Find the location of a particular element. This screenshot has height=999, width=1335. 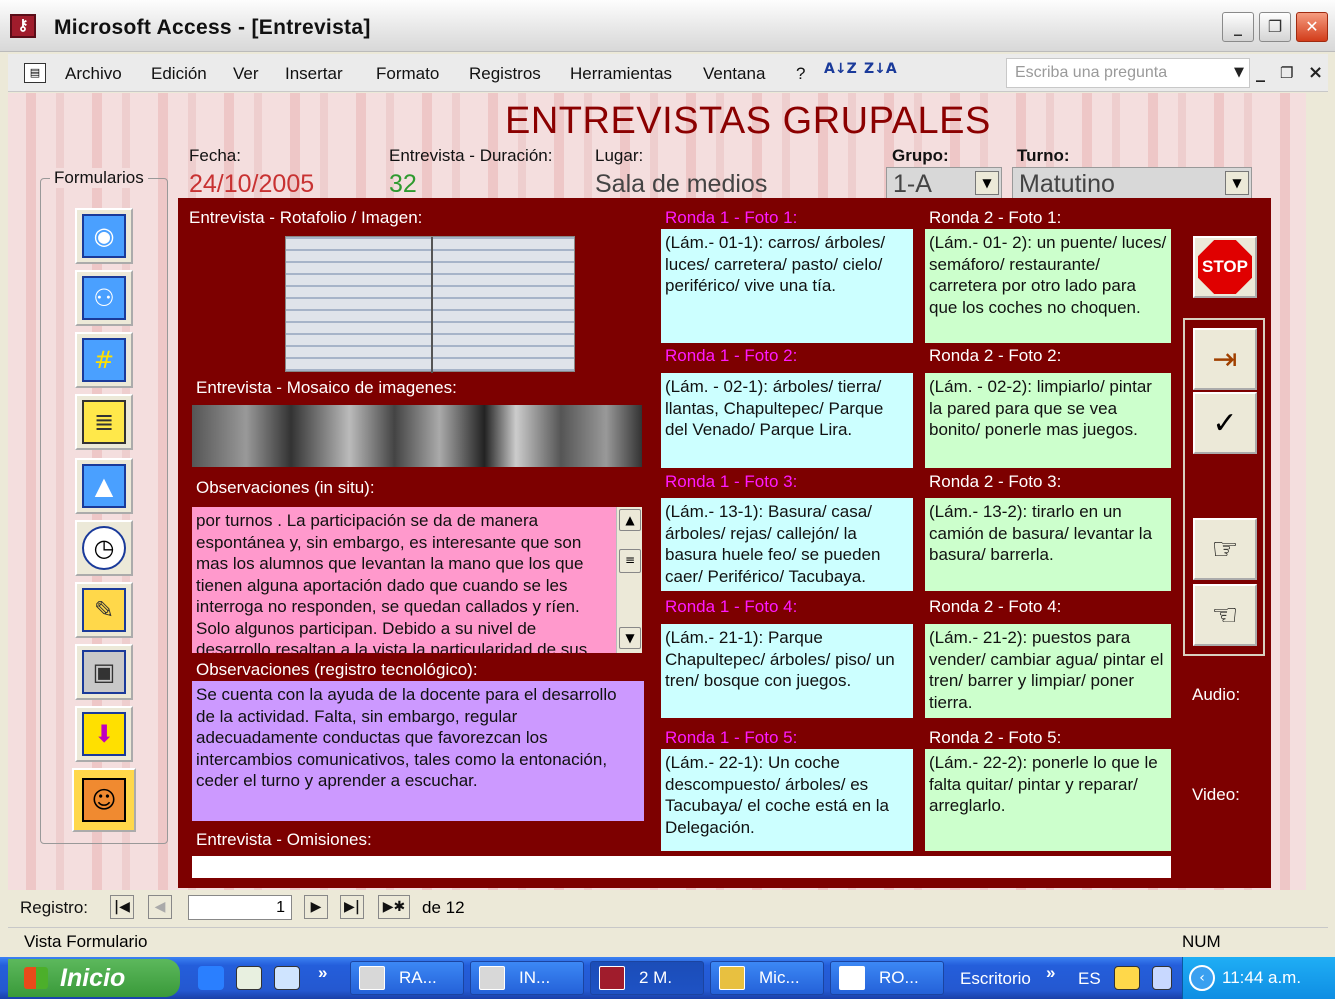

clock: 11:44 a.m. is located at coordinates (1262, 977).